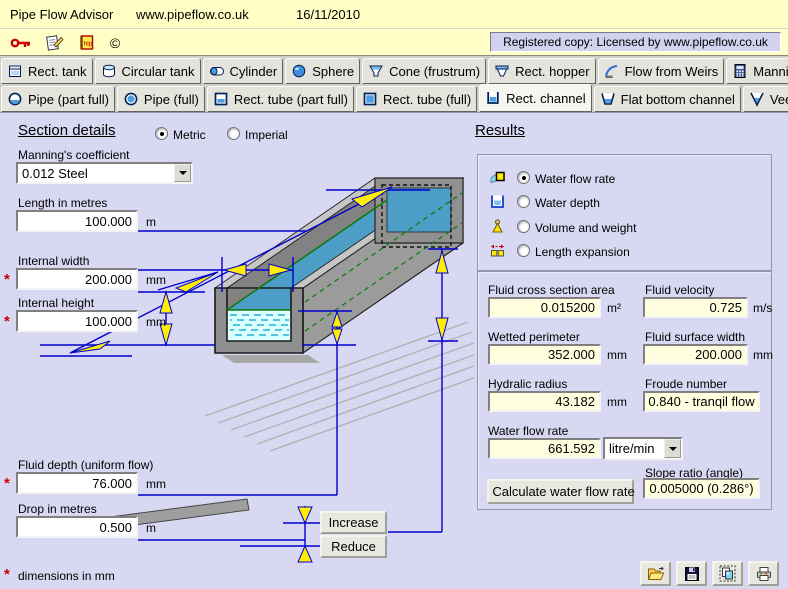  What do you see at coordinates (104, 173) in the screenshot?
I see `manning-coefficient-select: 0.012 Steel` at bounding box center [104, 173].